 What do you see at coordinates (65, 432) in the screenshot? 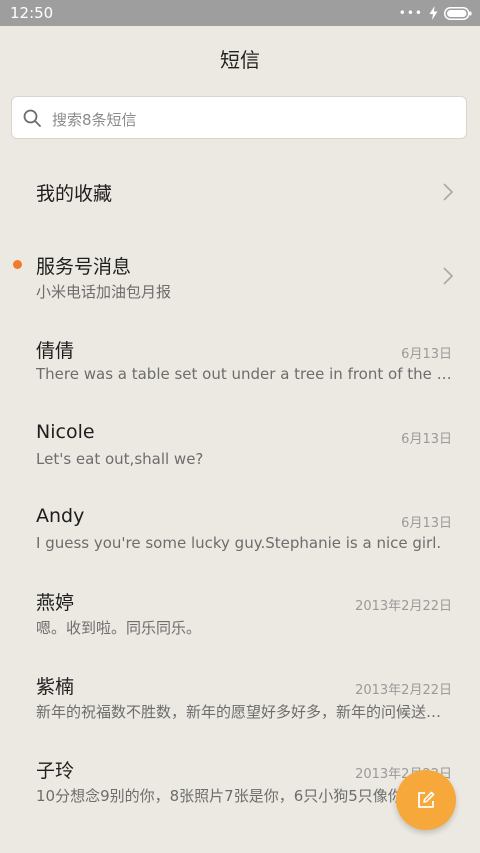
I see `conversation-name: Nicole` at bounding box center [65, 432].